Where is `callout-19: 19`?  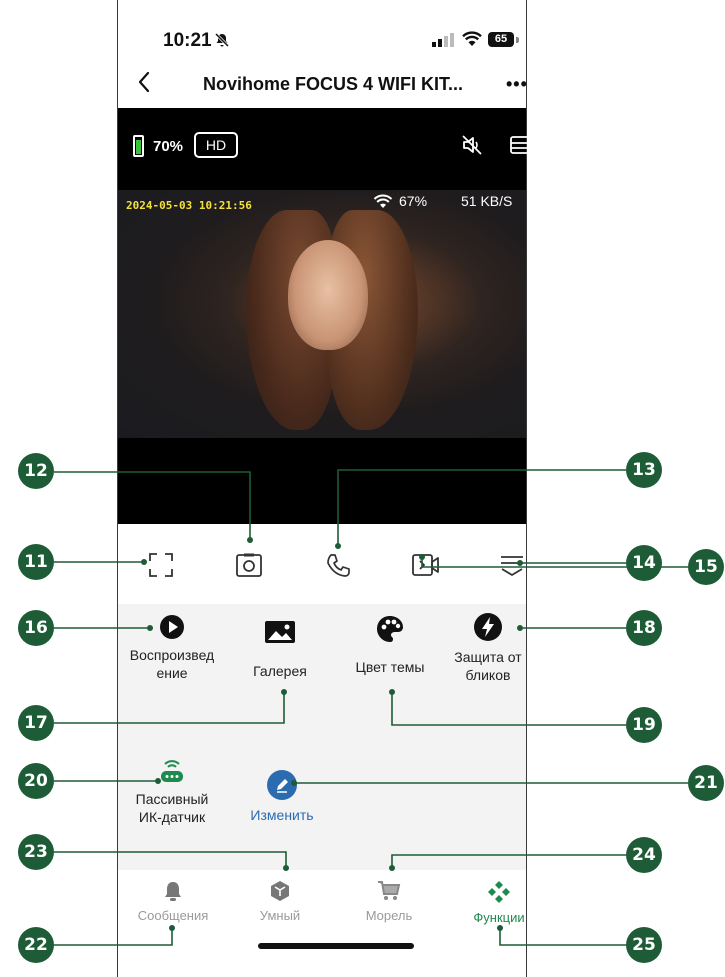
callout-19: 19 is located at coordinates (644, 725).